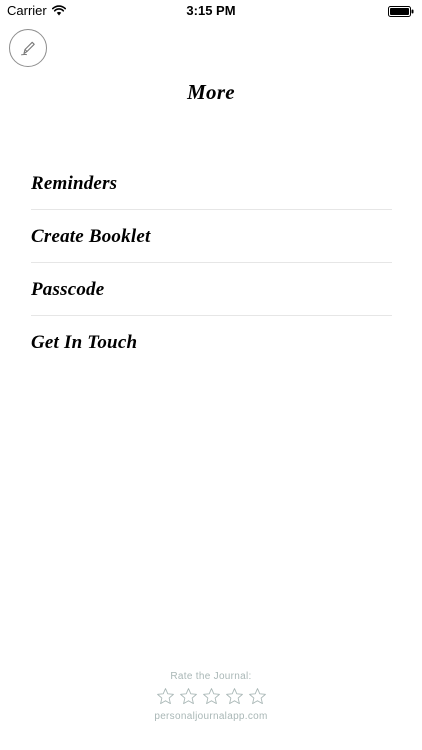 This screenshot has height=750, width=422. What do you see at coordinates (211, 92) in the screenshot?
I see `page-title: More` at bounding box center [211, 92].